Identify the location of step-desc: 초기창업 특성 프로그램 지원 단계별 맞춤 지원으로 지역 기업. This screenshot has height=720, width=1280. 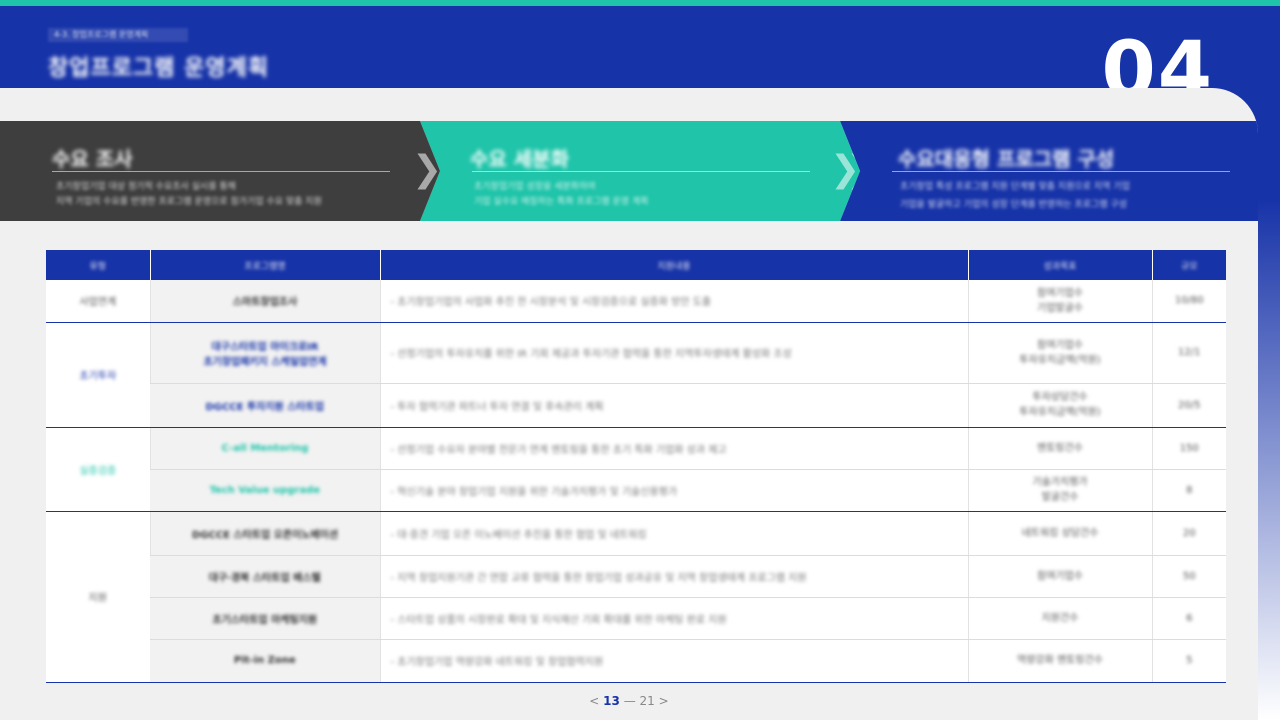
(1015, 187).